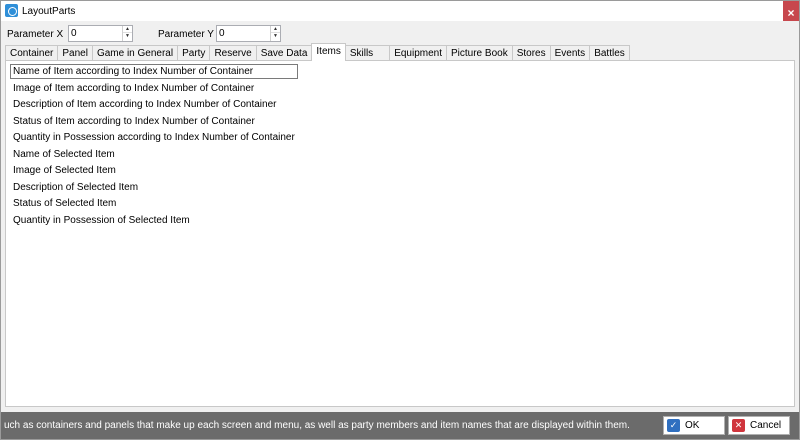 The image size is (800, 440). I want to click on app-icon, so click(11, 10).